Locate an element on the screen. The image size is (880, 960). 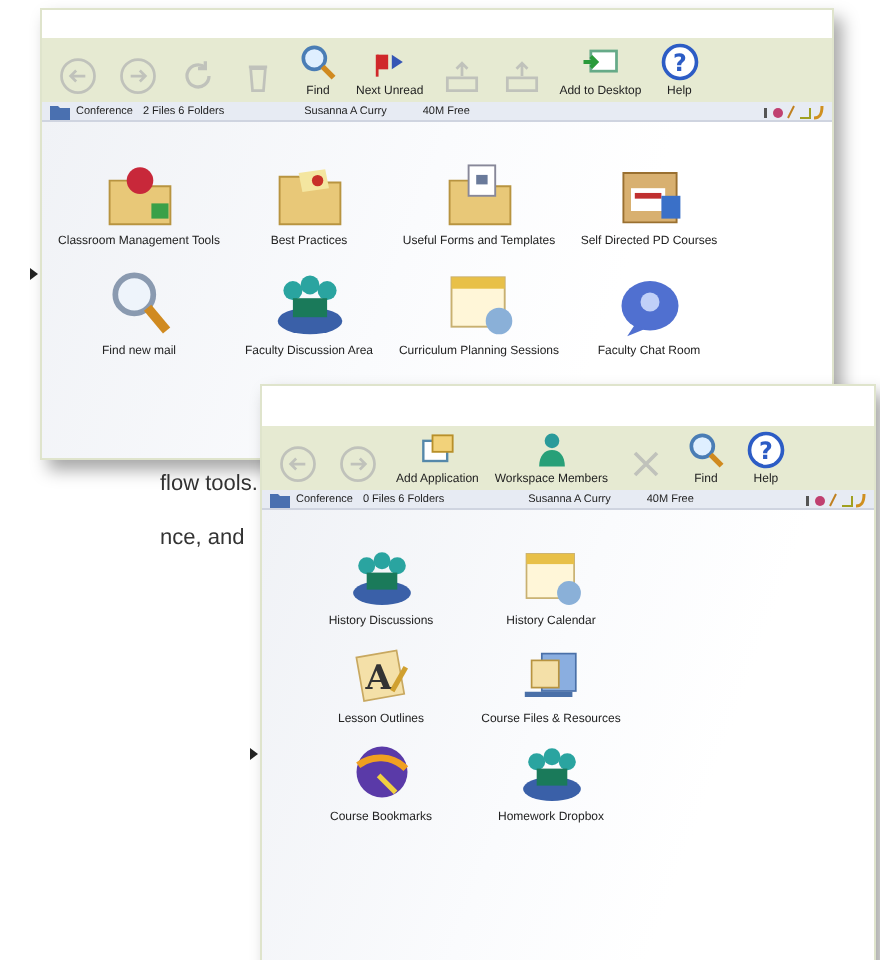
search-icon is located at coordinates (318, 62).